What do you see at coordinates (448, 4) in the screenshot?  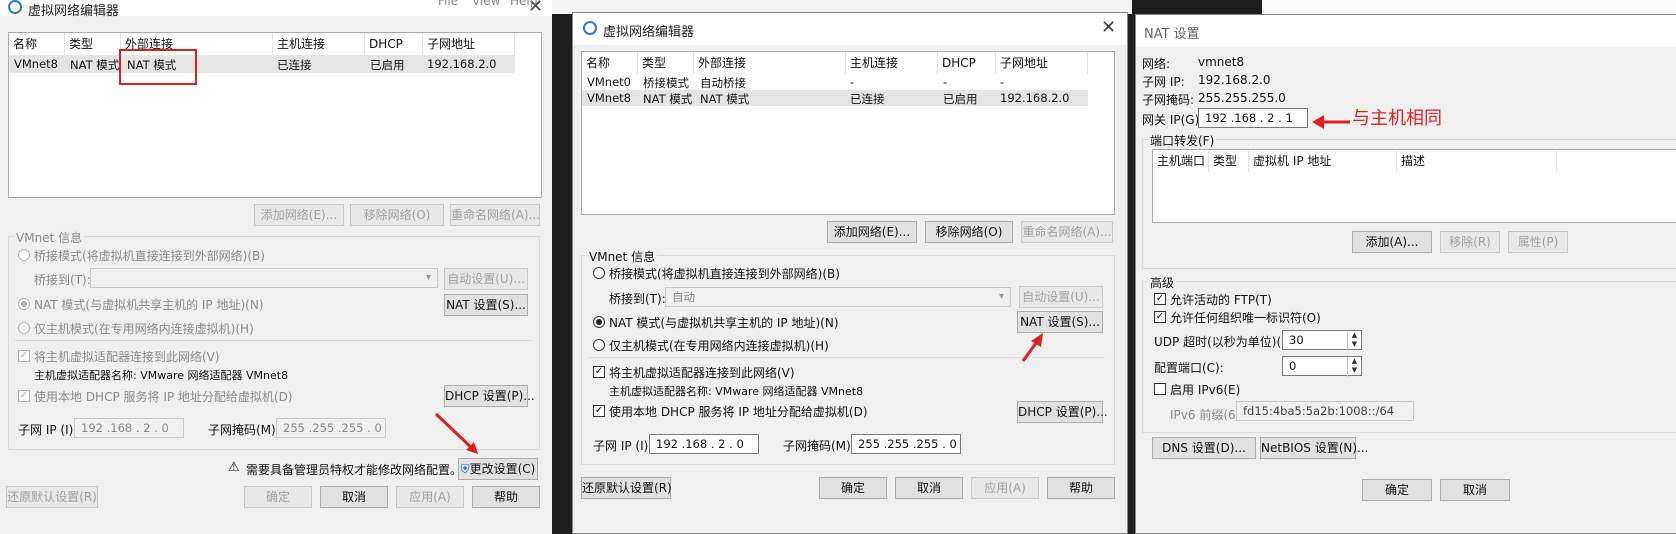 I see `menu-item-file: File` at bounding box center [448, 4].